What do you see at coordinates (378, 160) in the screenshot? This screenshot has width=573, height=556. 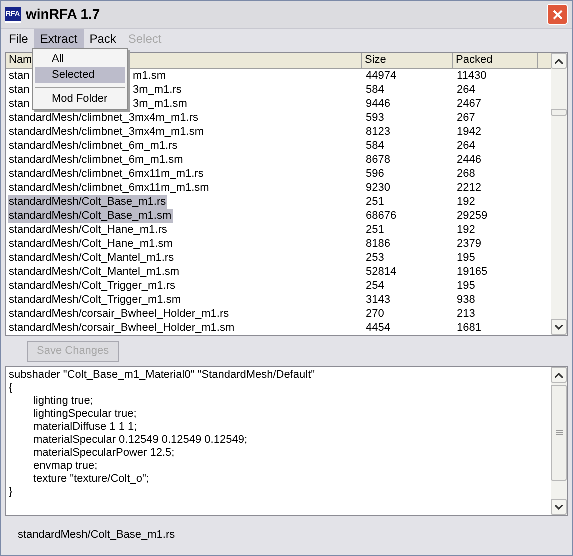 I see `size-cell-text: 8678` at bounding box center [378, 160].